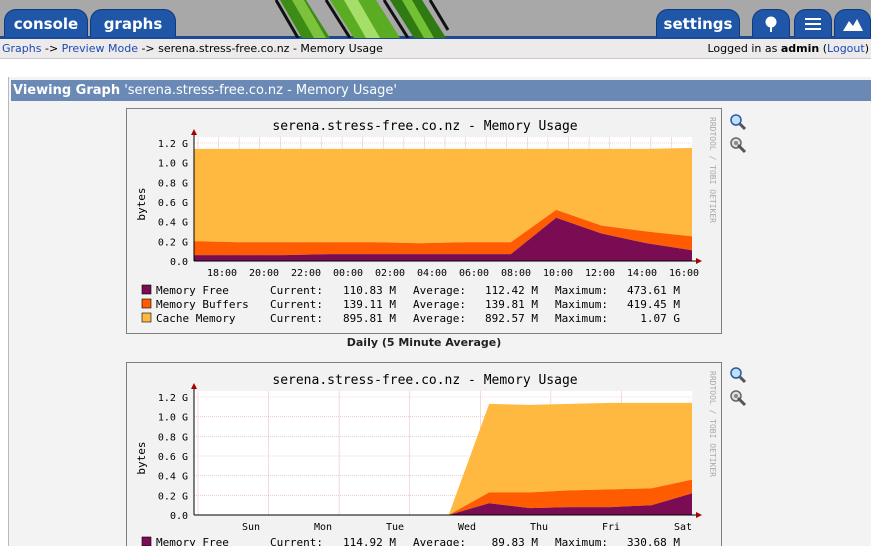 The height and width of the screenshot is (546, 871). I want to click on logout-close-paren: ), so click(866, 48).